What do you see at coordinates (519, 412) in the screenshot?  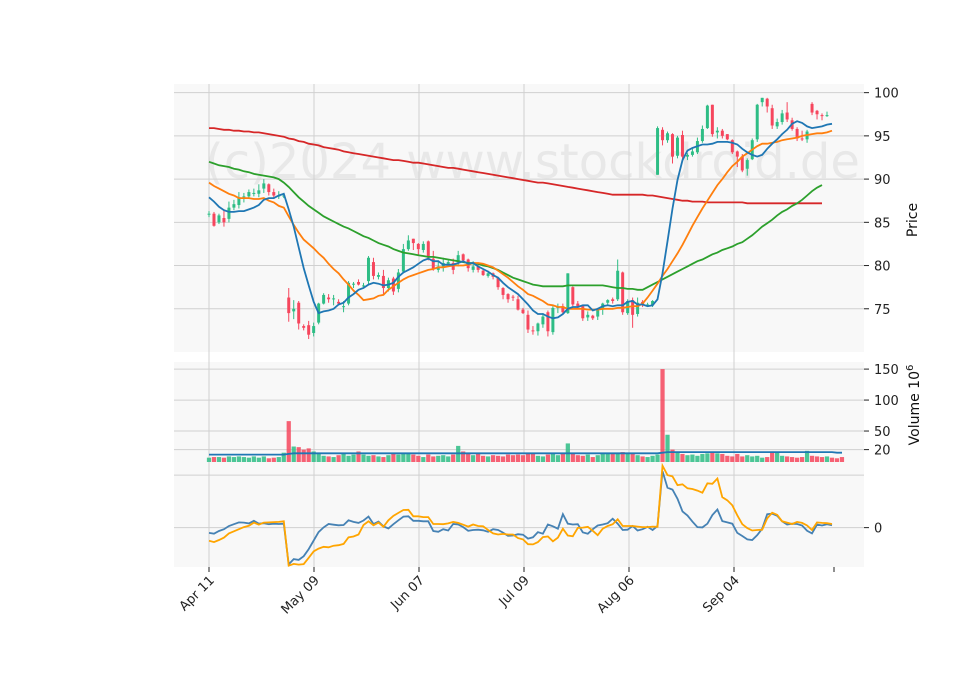 I see `volume-panel` at bounding box center [519, 412].